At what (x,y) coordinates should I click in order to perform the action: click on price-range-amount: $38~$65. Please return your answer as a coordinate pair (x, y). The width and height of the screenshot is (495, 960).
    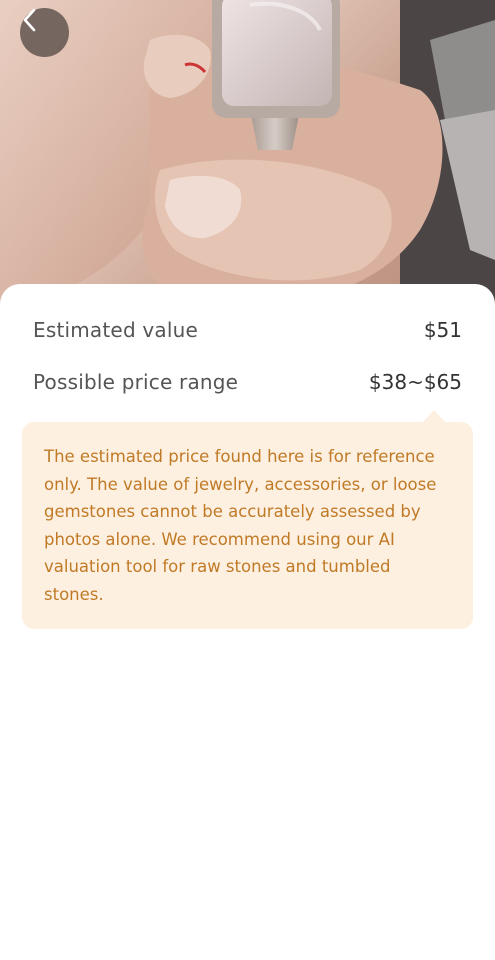
    Looking at the image, I should click on (415, 382).